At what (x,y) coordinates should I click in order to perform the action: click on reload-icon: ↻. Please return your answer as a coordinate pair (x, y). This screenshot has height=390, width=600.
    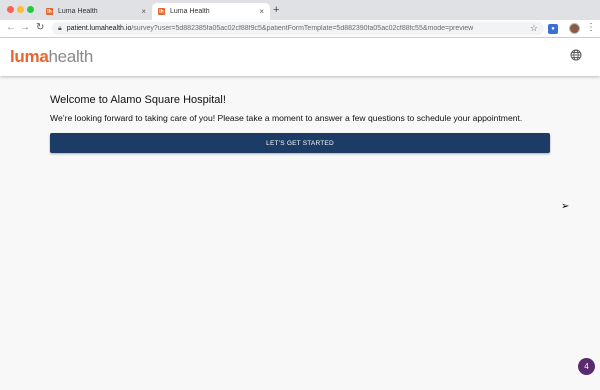
    Looking at the image, I should click on (40, 28).